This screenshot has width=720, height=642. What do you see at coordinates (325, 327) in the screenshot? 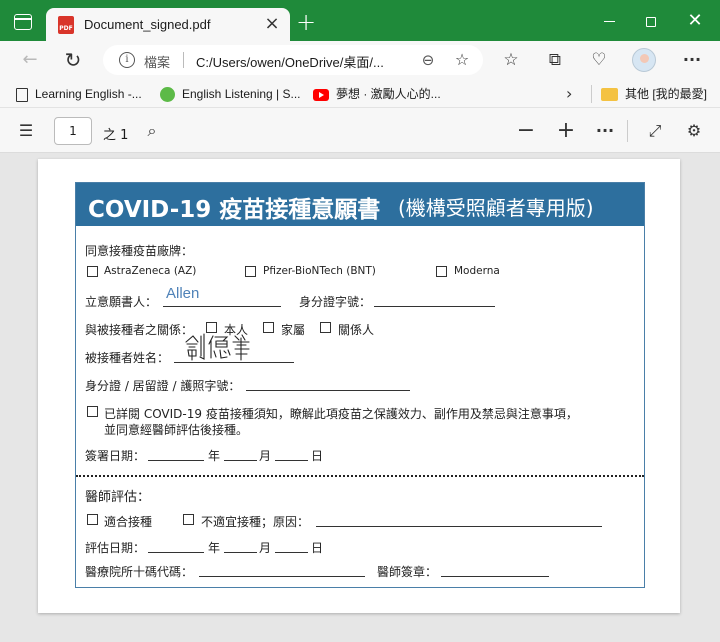
I see `relation-related-checkbox` at bounding box center [325, 327].